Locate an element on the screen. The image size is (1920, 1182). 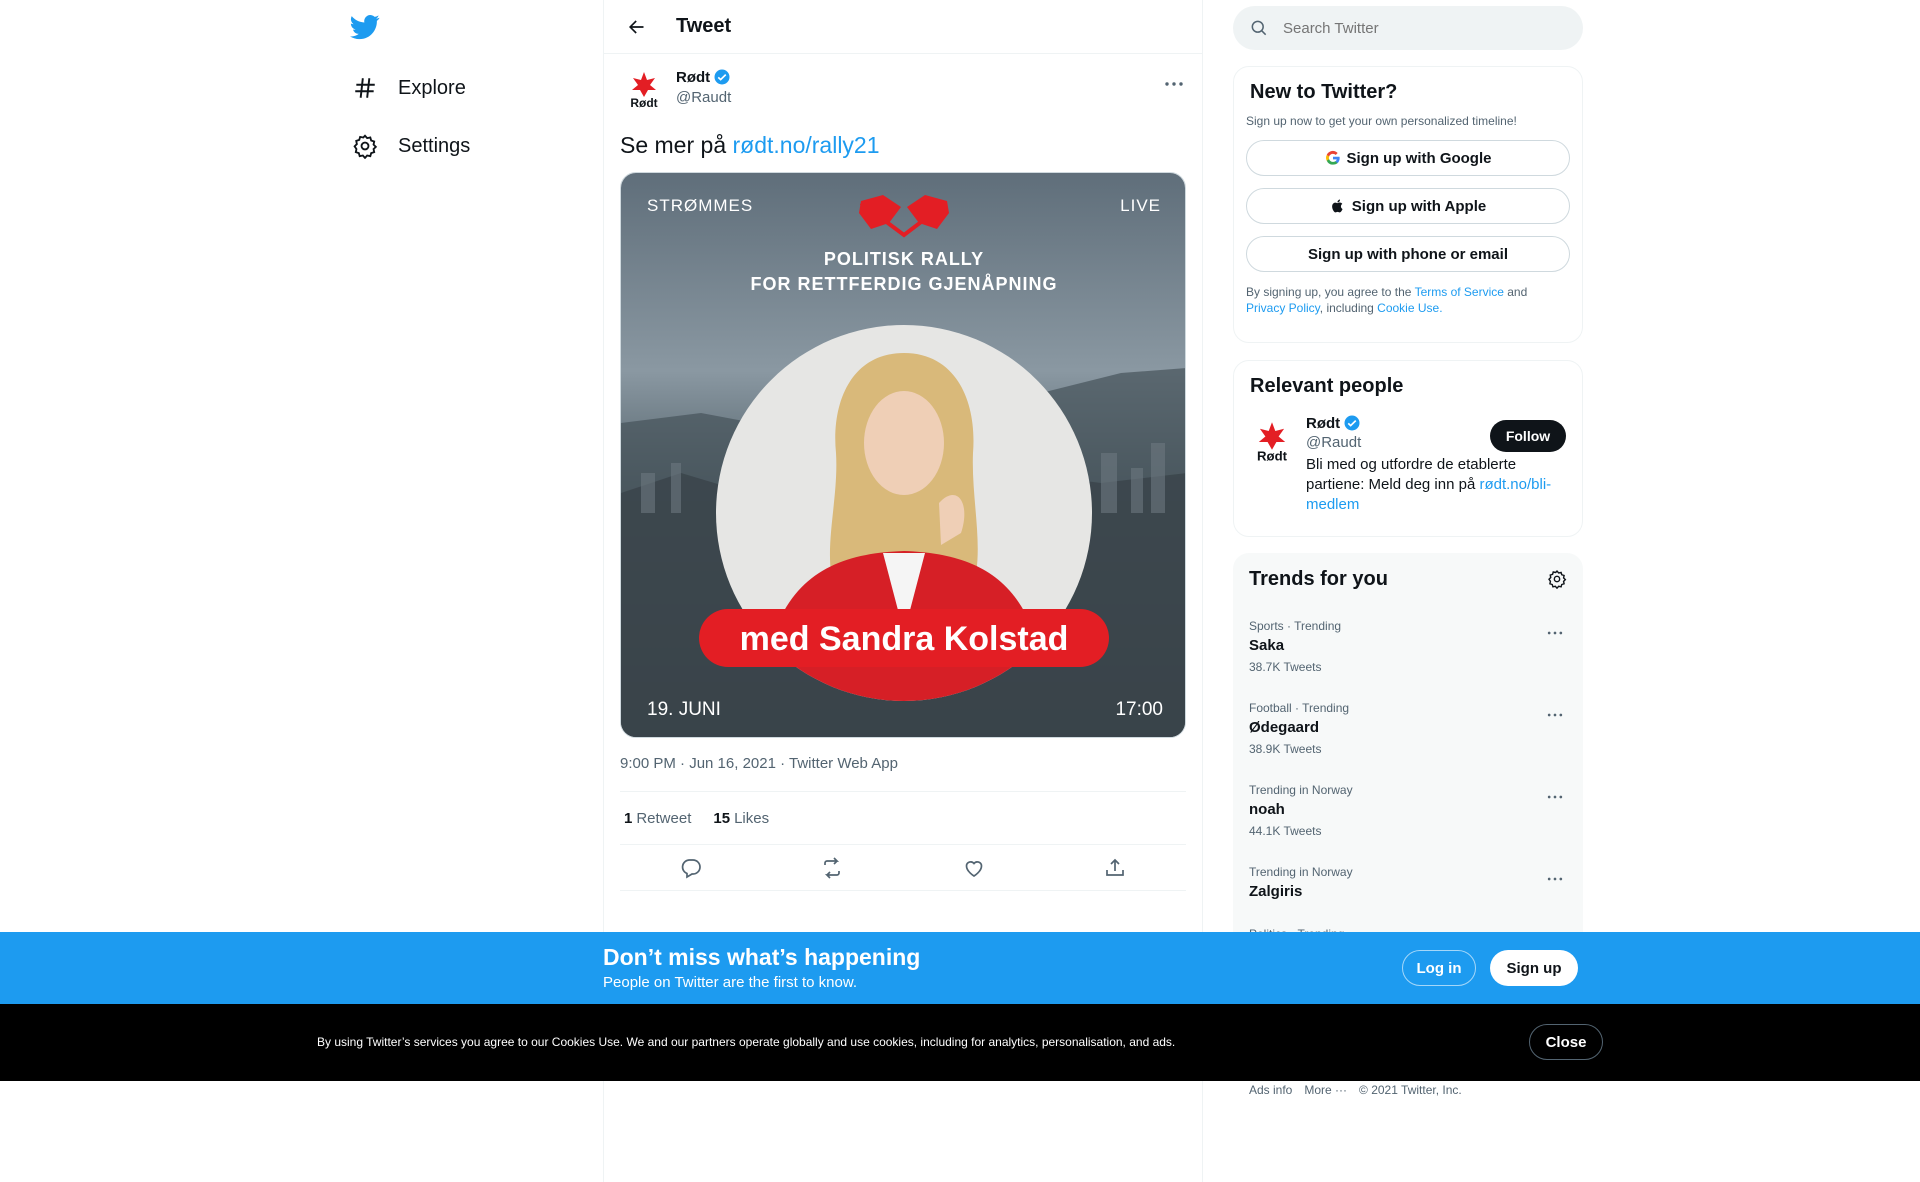
tweet-text: Se mer på rødt.no/rally21 is located at coordinates (903, 145).